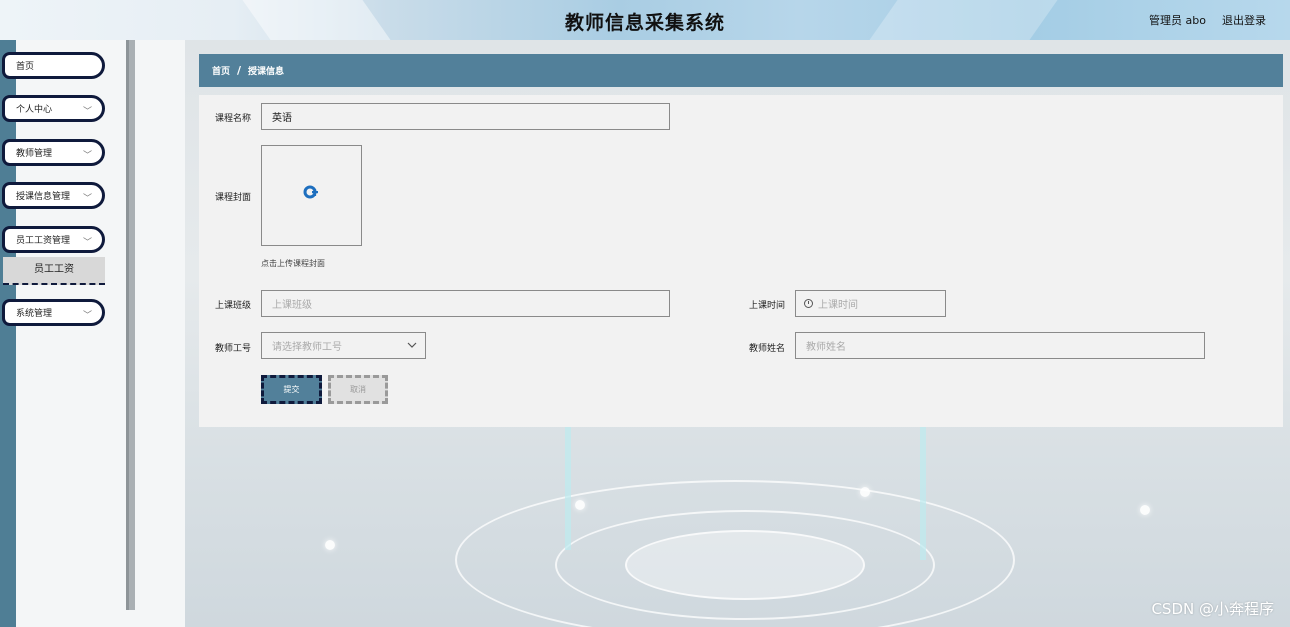  I want to click on header-user-area: 管理员 abo 退出登录, so click(1207, 20).